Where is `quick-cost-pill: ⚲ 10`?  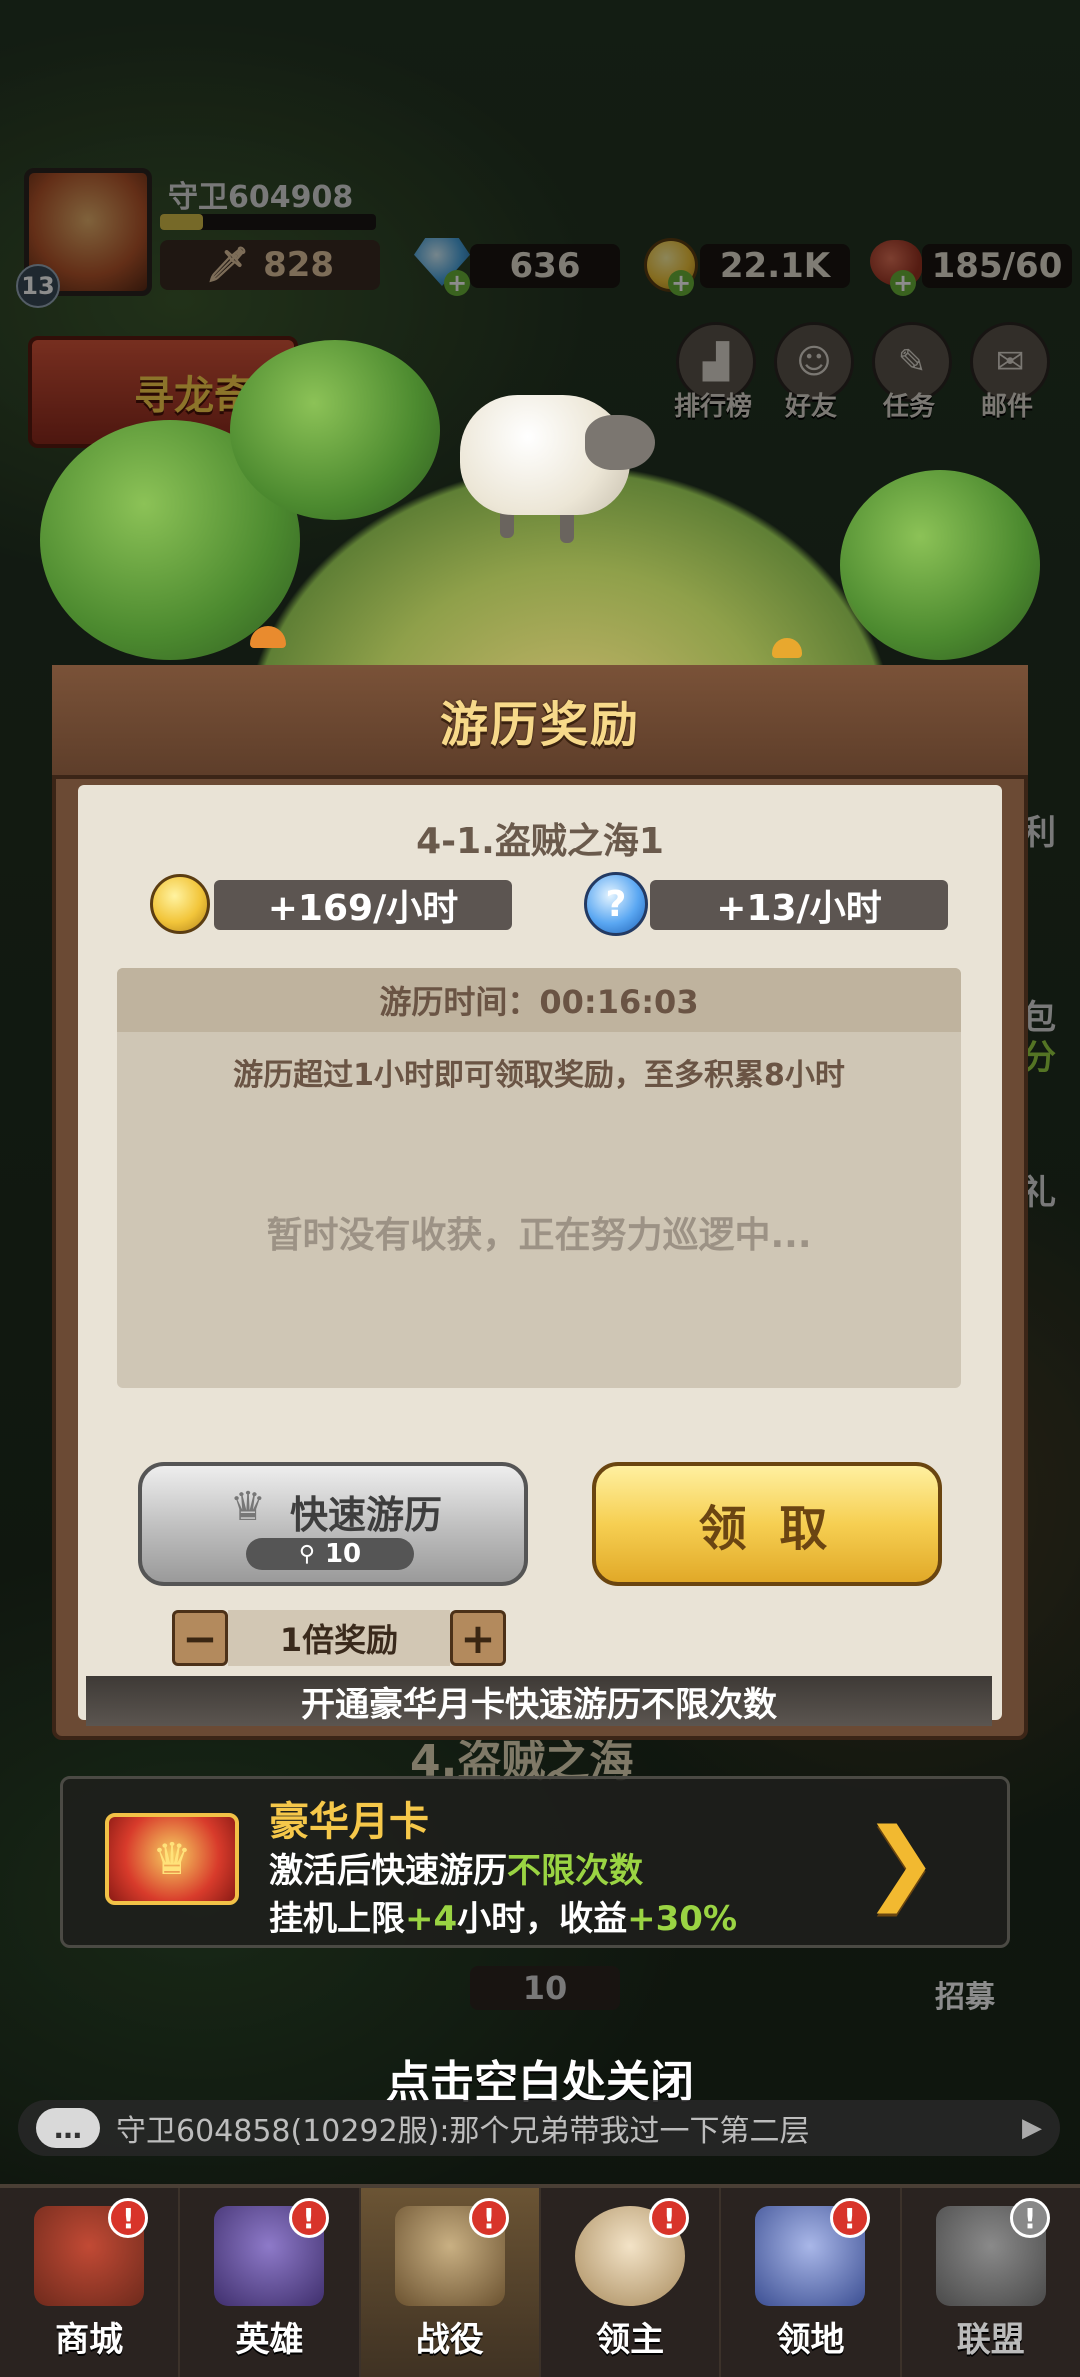
quick-cost-pill: ⚲ 10 is located at coordinates (330, 1554).